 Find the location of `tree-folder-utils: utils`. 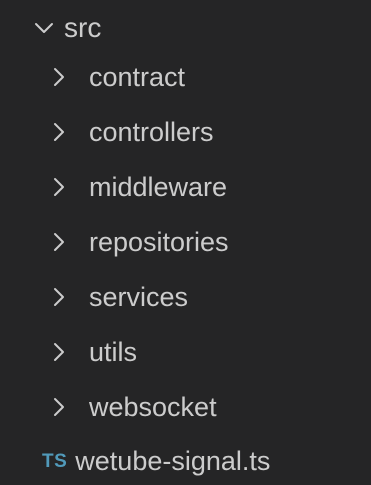

tree-folder-utils: utils is located at coordinates (185, 352).